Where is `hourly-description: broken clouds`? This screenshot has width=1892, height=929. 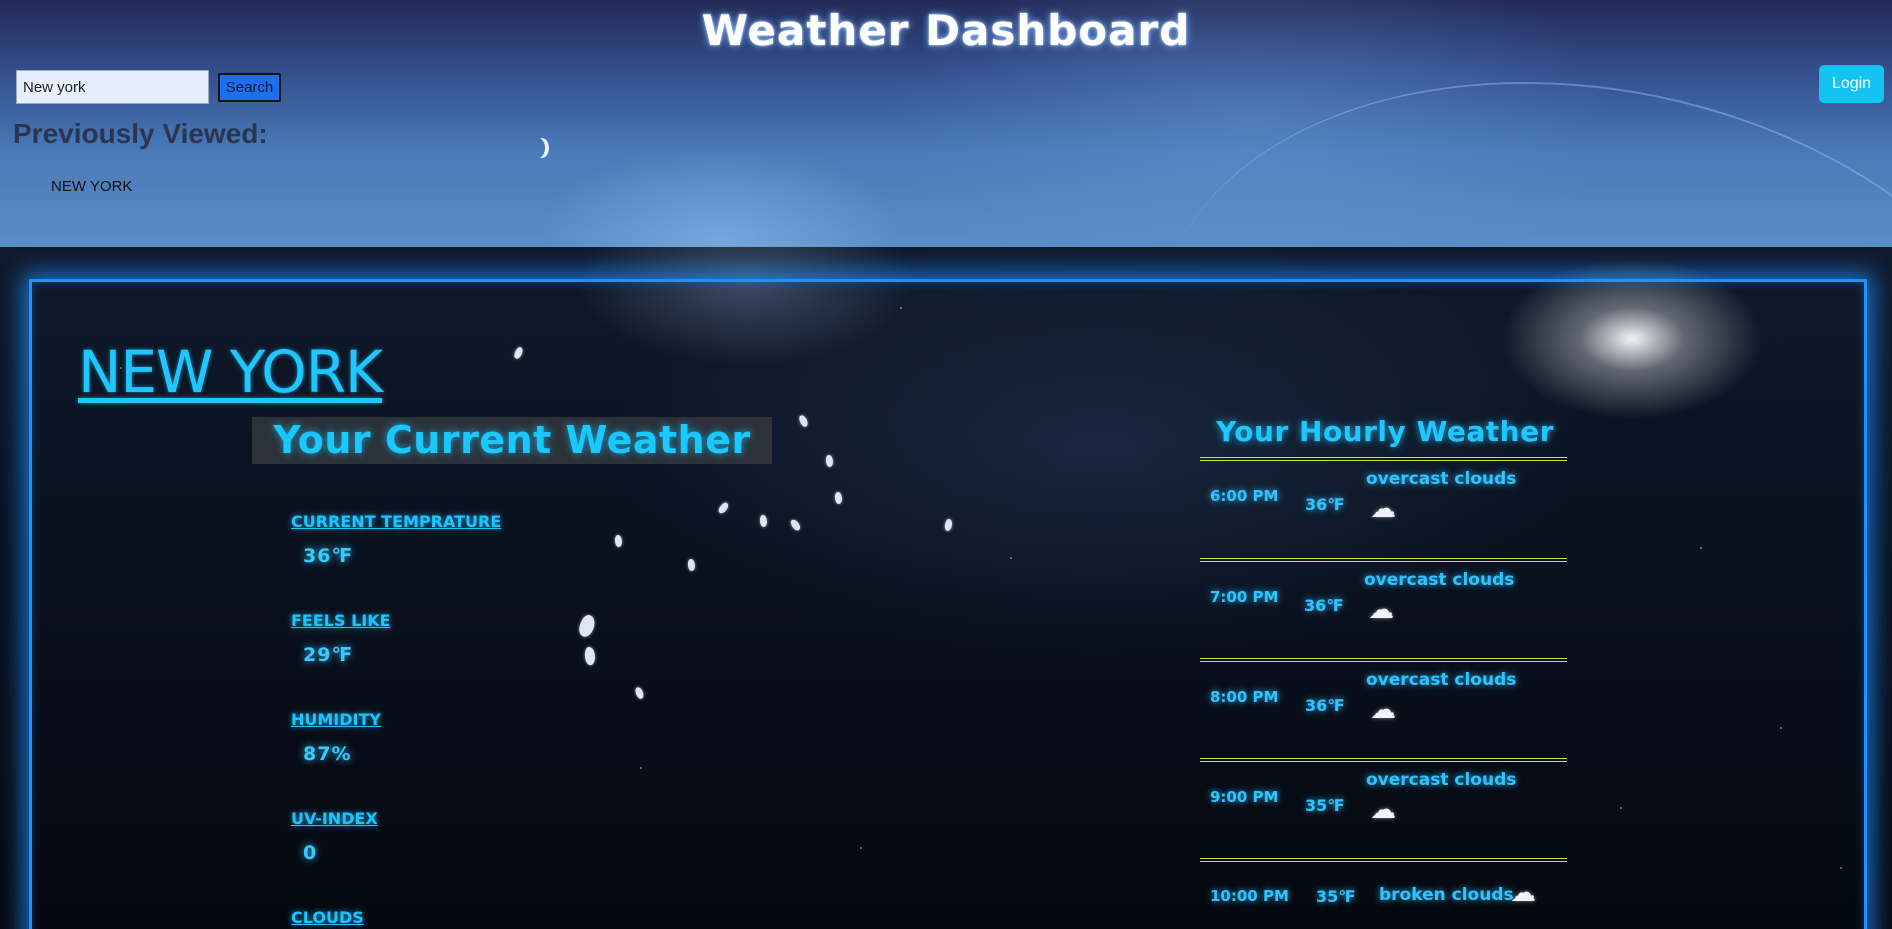 hourly-description: broken clouds is located at coordinates (1446, 895).